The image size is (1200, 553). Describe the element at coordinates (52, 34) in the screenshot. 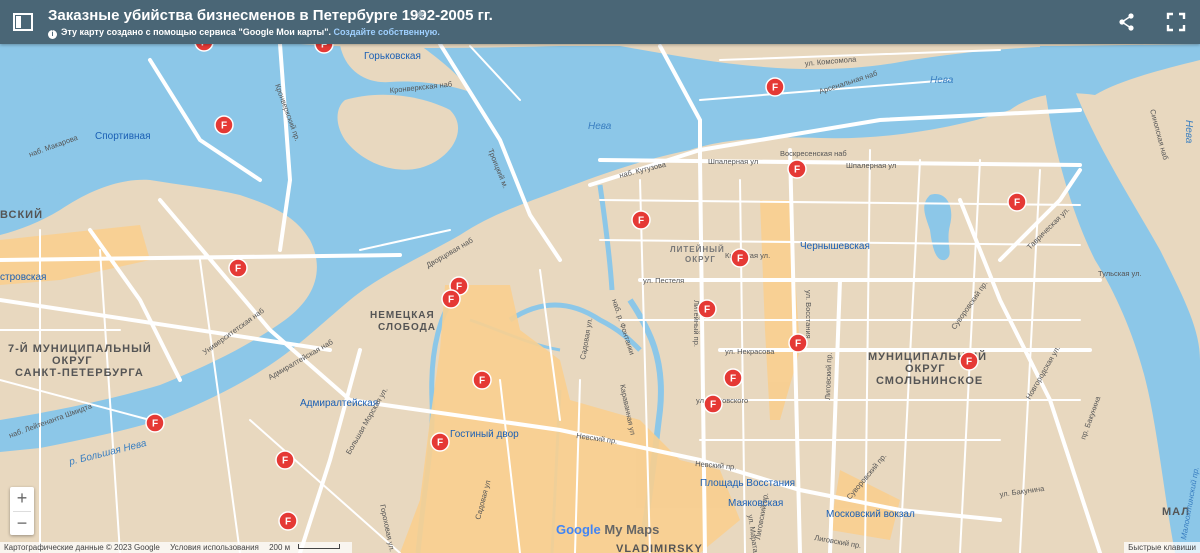

I see `info-icon: i` at that location.